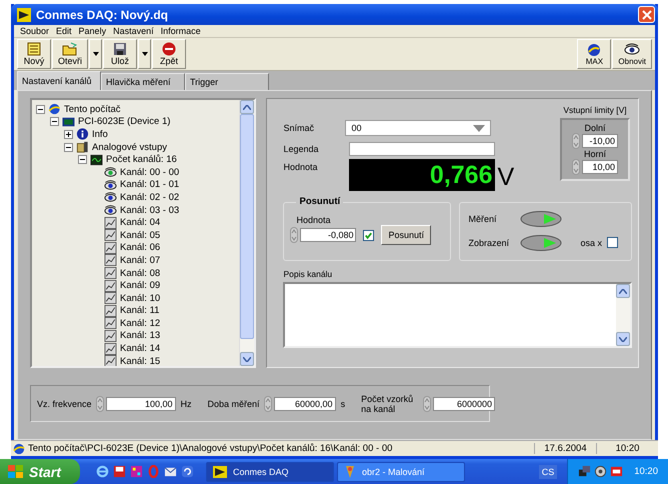 The width and height of the screenshot is (668, 484). I want to click on tree-item: Tento počítač, so click(92, 109).